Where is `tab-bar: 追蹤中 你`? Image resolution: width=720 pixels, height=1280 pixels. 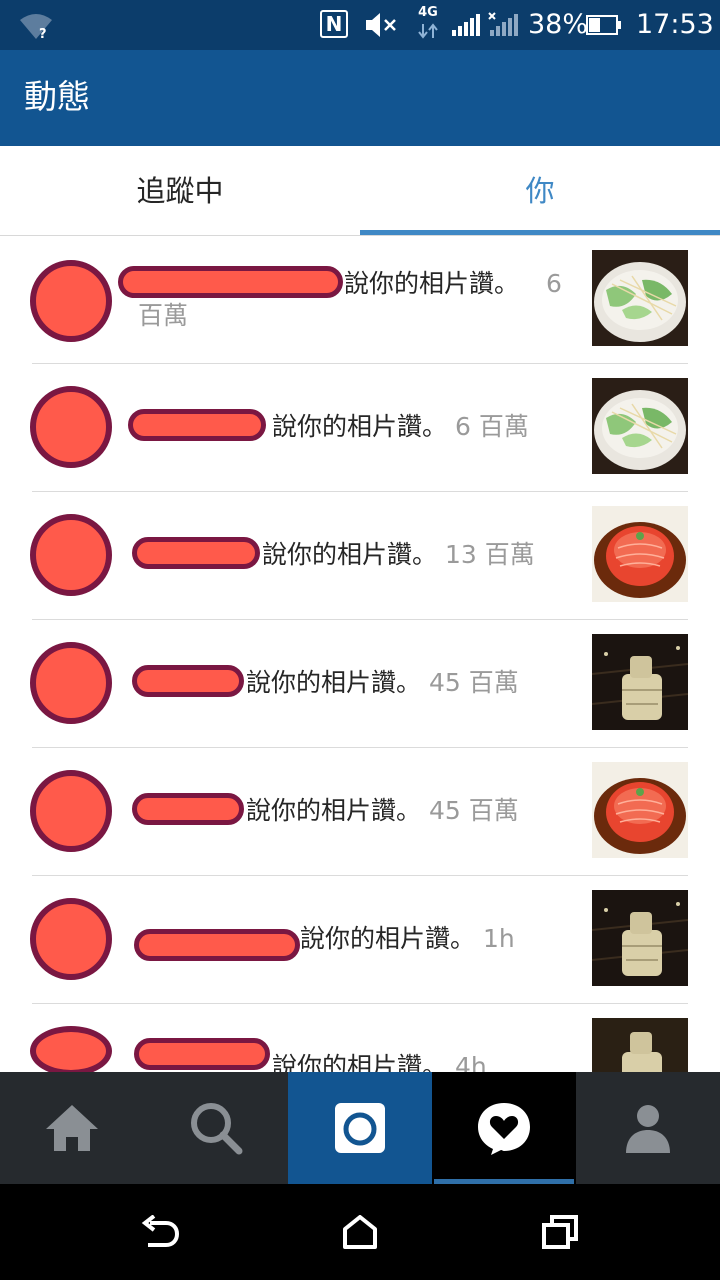
tab-bar: 追蹤中 你 is located at coordinates (360, 191).